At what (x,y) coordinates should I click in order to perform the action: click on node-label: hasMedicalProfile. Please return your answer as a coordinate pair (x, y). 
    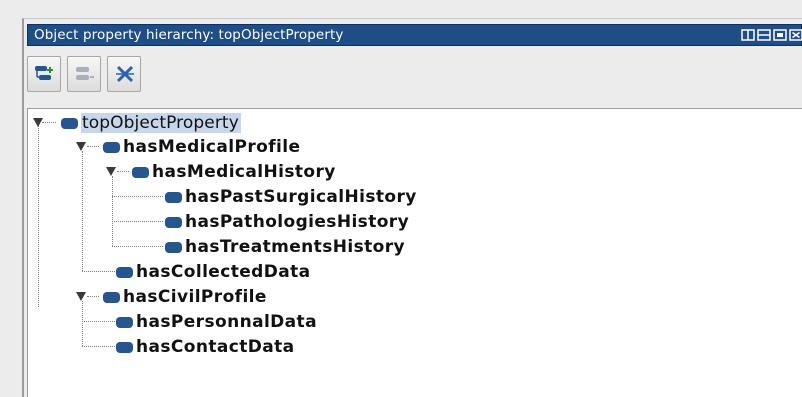
    Looking at the image, I should click on (212, 147).